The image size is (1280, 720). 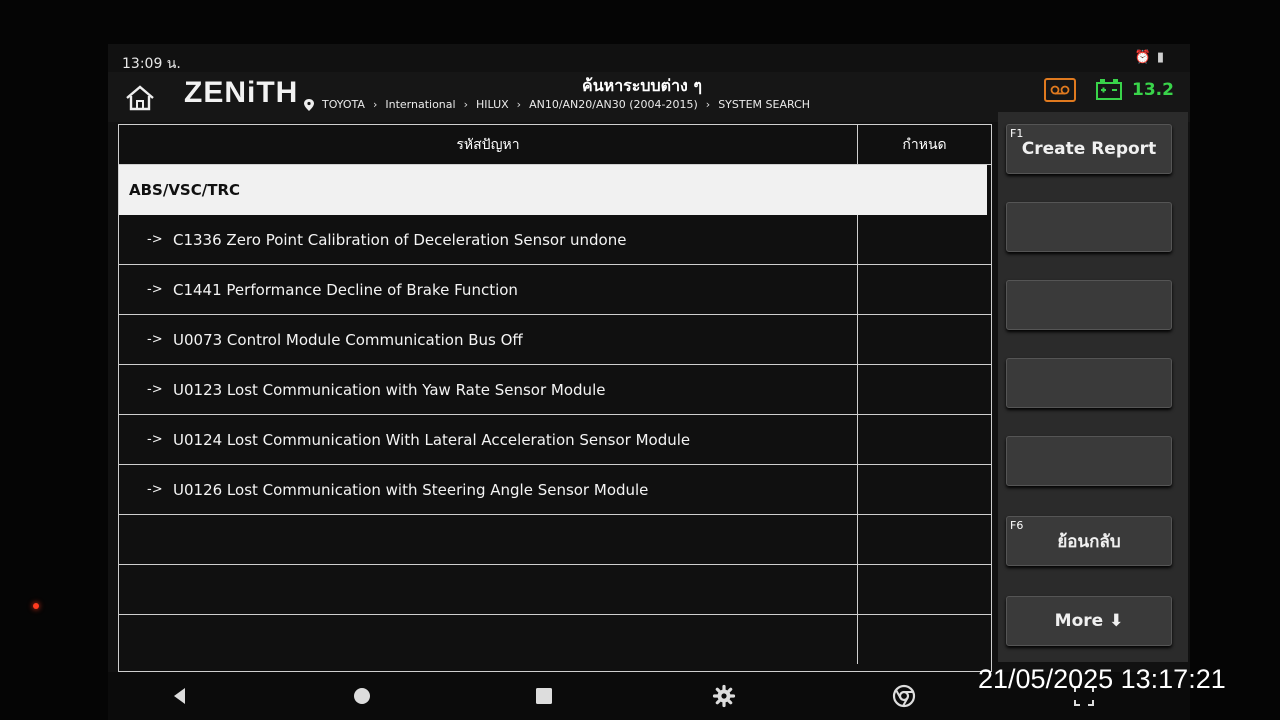 What do you see at coordinates (924, 144) in the screenshot?
I see `column-header-define: กำหนด` at bounding box center [924, 144].